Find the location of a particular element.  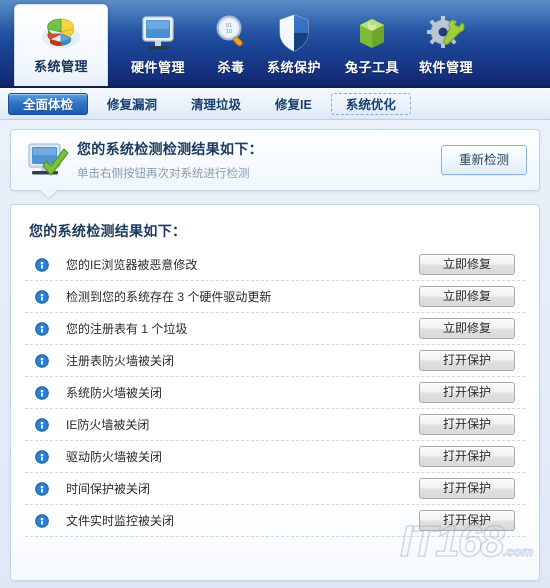

monitor-check-icon is located at coordinates (48, 160).